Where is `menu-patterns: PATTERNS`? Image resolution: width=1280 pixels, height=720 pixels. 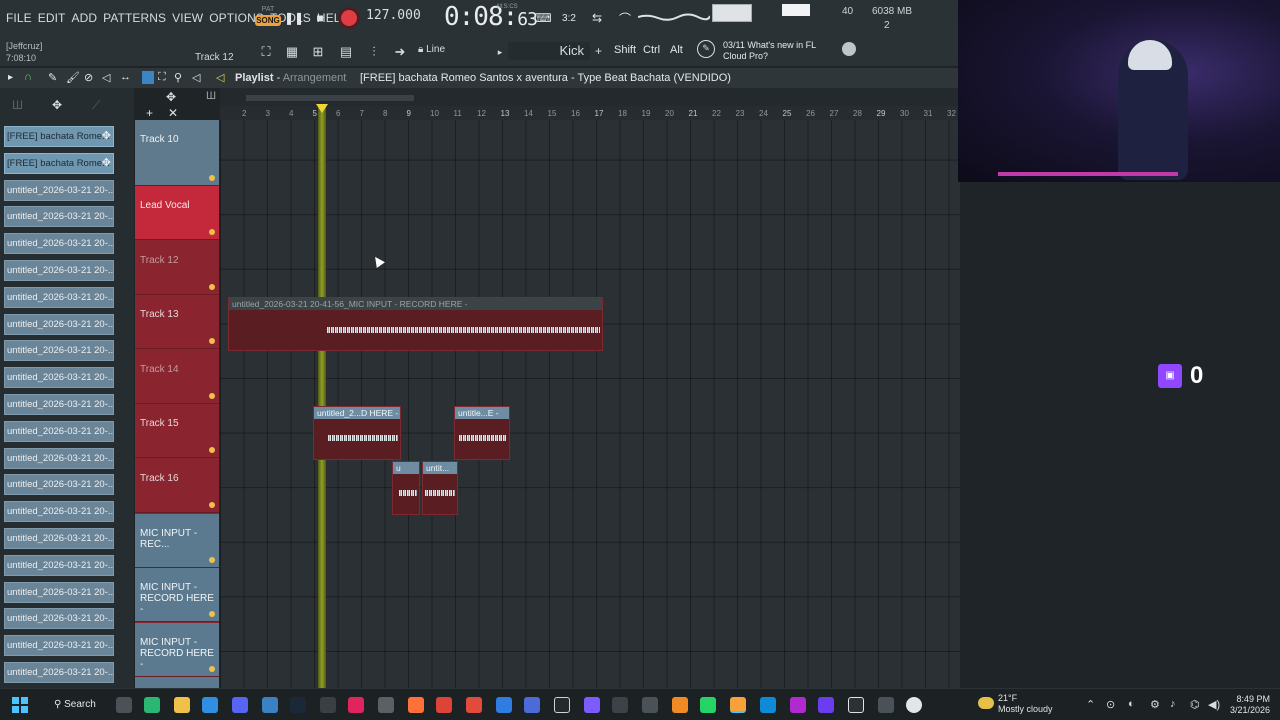 menu-patterns: PATTERNS is located at coordinates (134, 18).